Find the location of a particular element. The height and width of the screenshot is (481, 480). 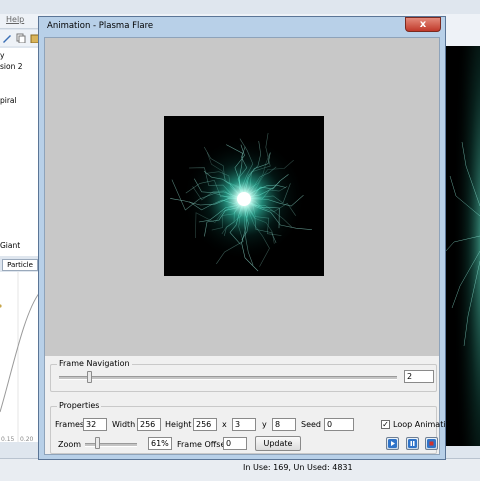

tree-item: piral is located at coordinates (8, 100).